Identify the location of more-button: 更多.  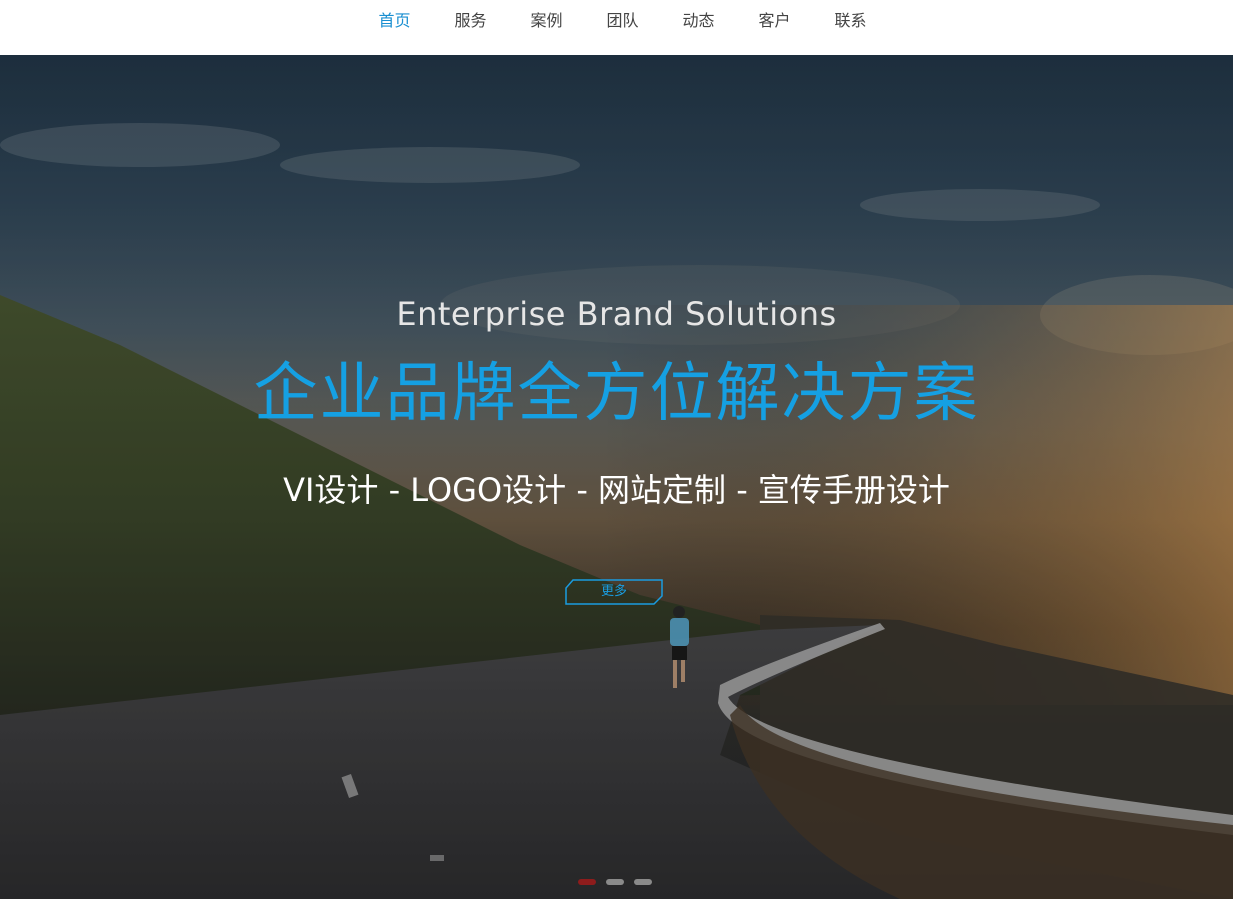
(614, 592).